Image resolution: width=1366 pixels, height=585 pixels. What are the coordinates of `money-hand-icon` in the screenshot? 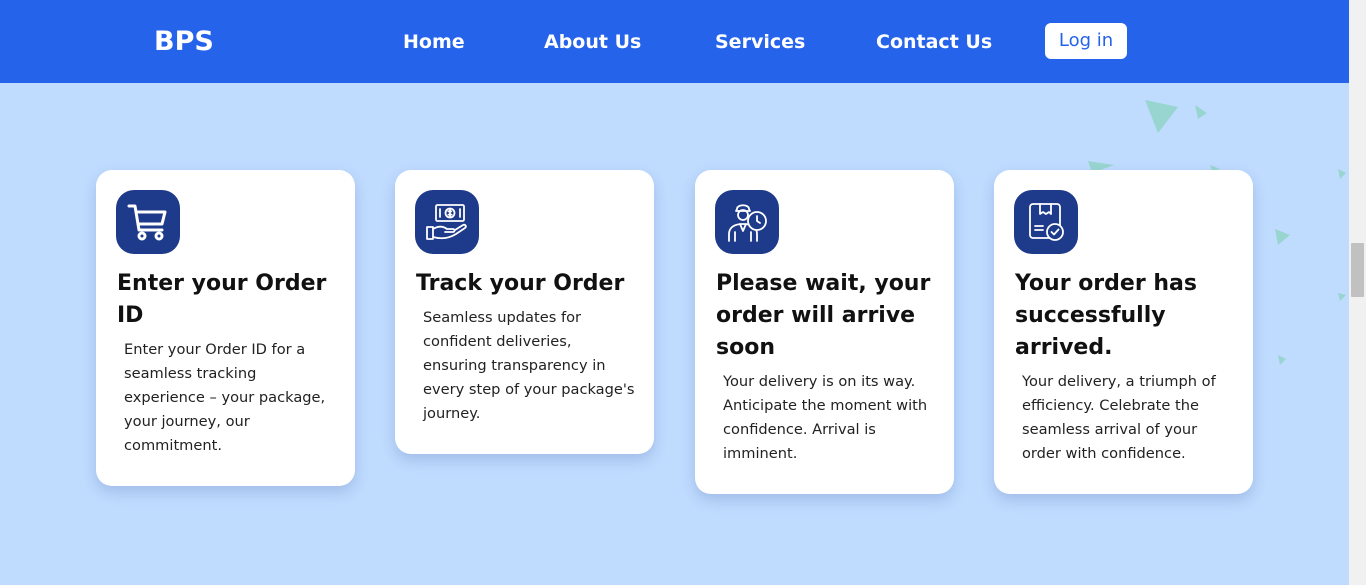 It's located at (447, 222).